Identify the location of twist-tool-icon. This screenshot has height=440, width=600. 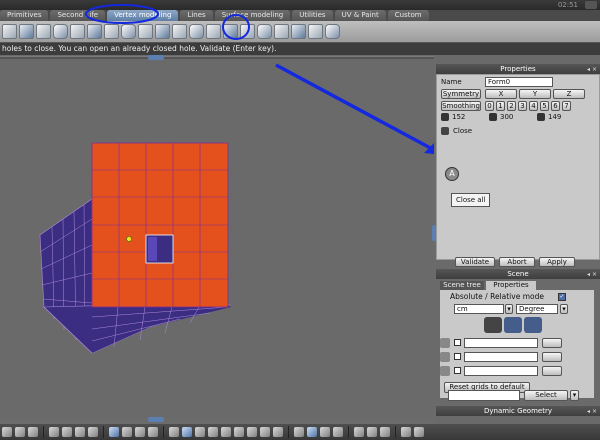
(298, 31).